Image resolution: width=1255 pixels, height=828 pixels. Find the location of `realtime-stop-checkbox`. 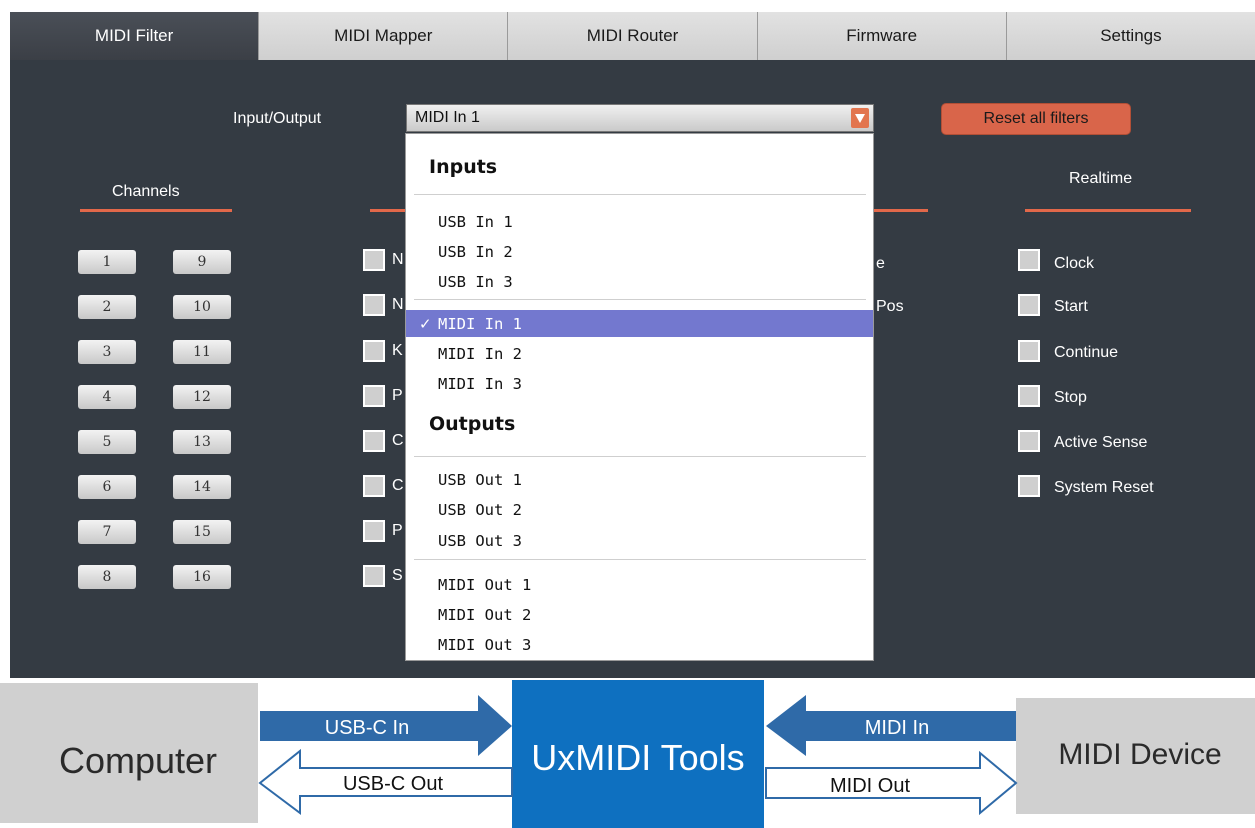

realtime-stop-checkbox is located at coordinates (1029, 396).